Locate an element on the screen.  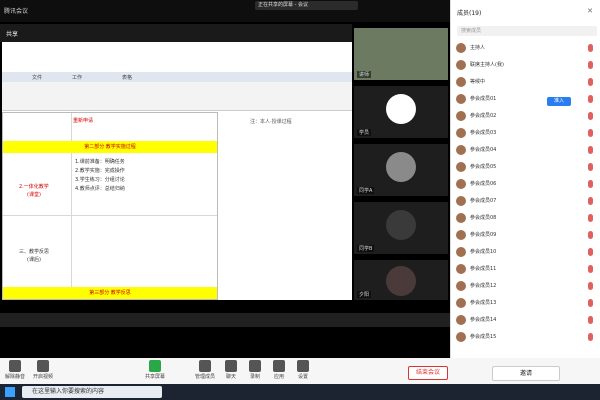
cell-line: 3.学生练习：分组讨论 is located at coordinates (100, 180).